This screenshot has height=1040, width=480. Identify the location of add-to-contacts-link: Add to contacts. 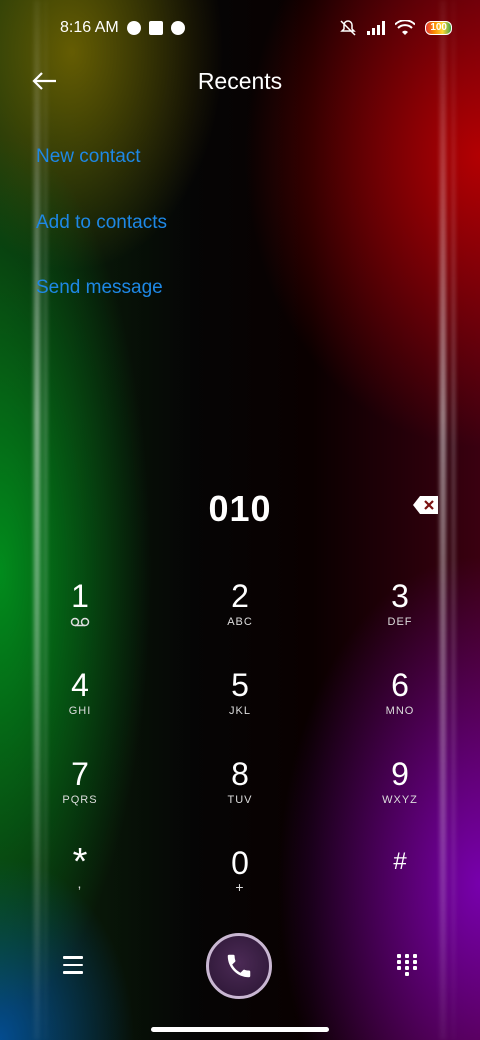
(101, 223).